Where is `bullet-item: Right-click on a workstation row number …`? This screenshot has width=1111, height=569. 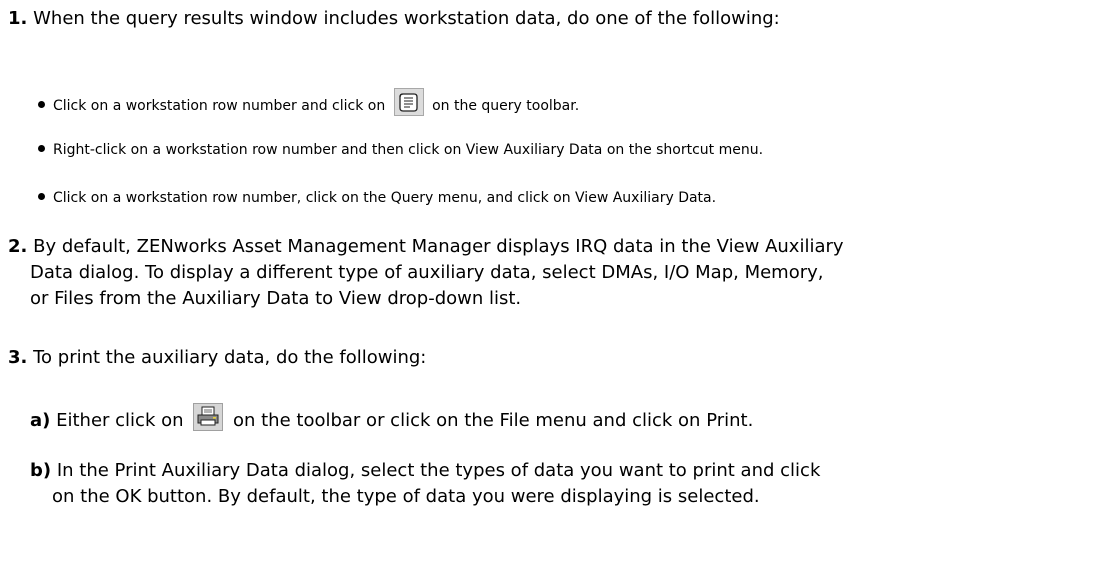
bullet-item: Right-click on a workstation row number … is located at coordinates (568, 150).